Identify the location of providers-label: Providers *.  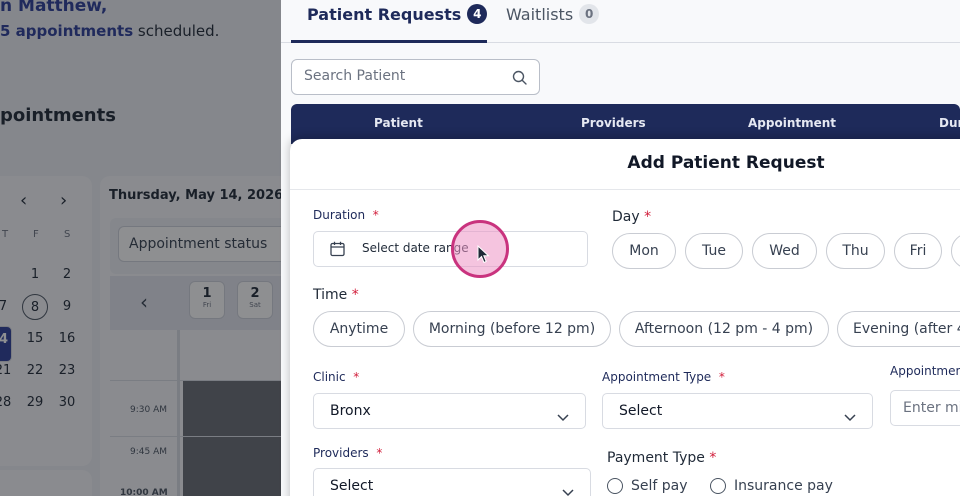
(348, 453).